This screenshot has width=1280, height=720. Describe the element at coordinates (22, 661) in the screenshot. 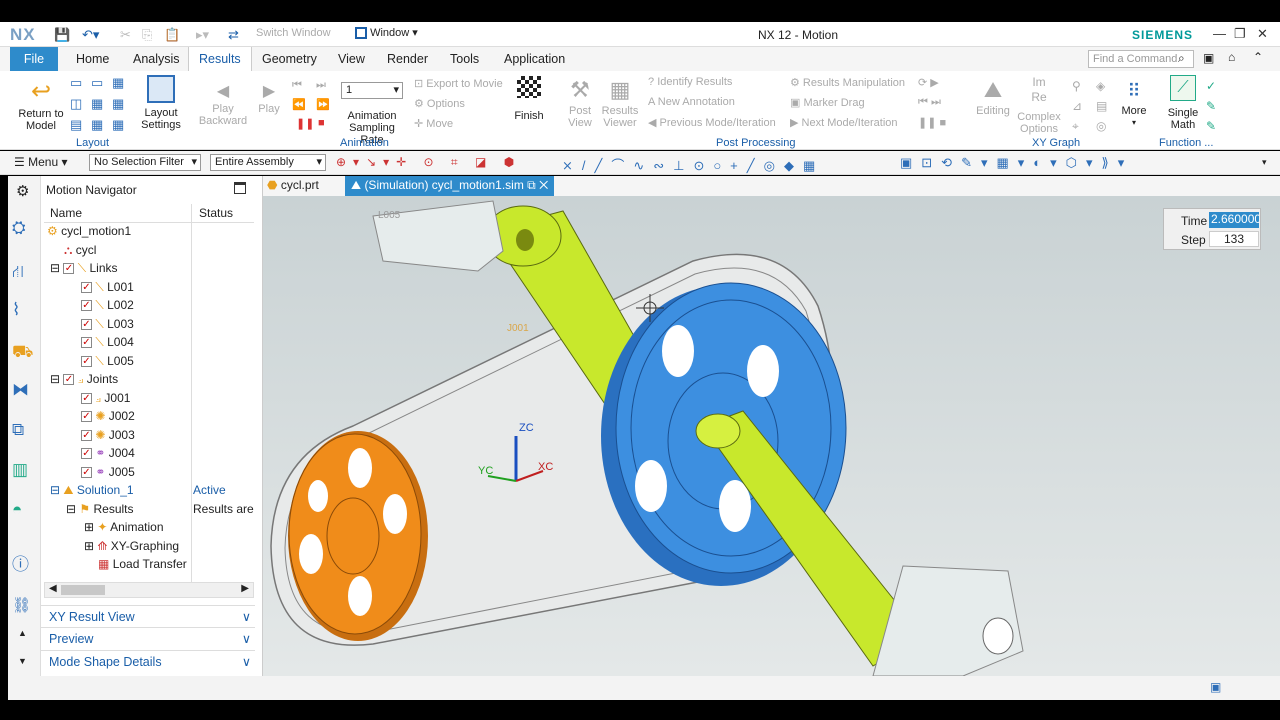

I see `scroll-down-icon: ▼` at that location.